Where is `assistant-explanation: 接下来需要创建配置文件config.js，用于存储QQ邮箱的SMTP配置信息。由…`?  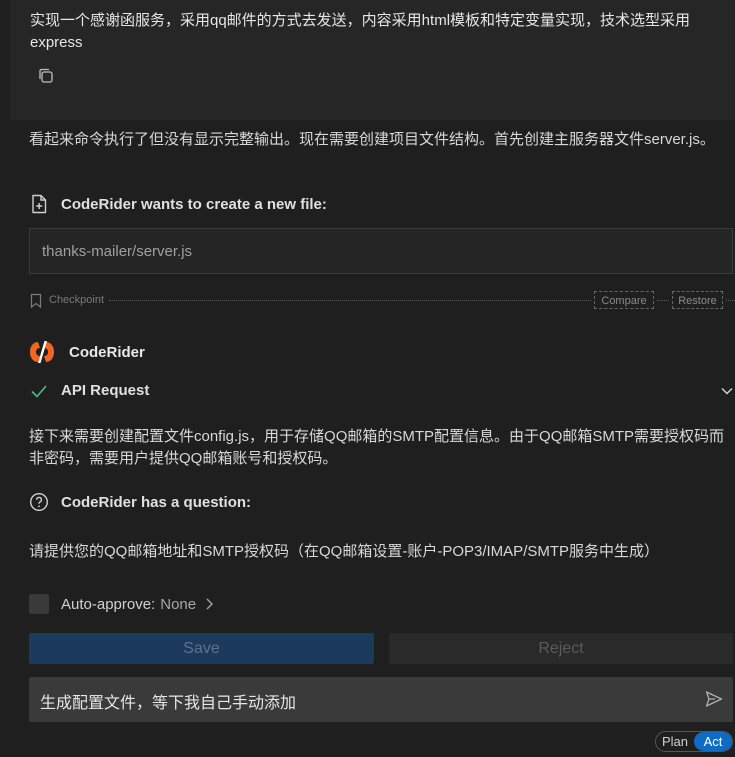
assistant-explanation: 接下来需要创建配置文件config.js，用于存储QQ邮箱的SMTP配置信息。由… is located at coordinates (377, 447).